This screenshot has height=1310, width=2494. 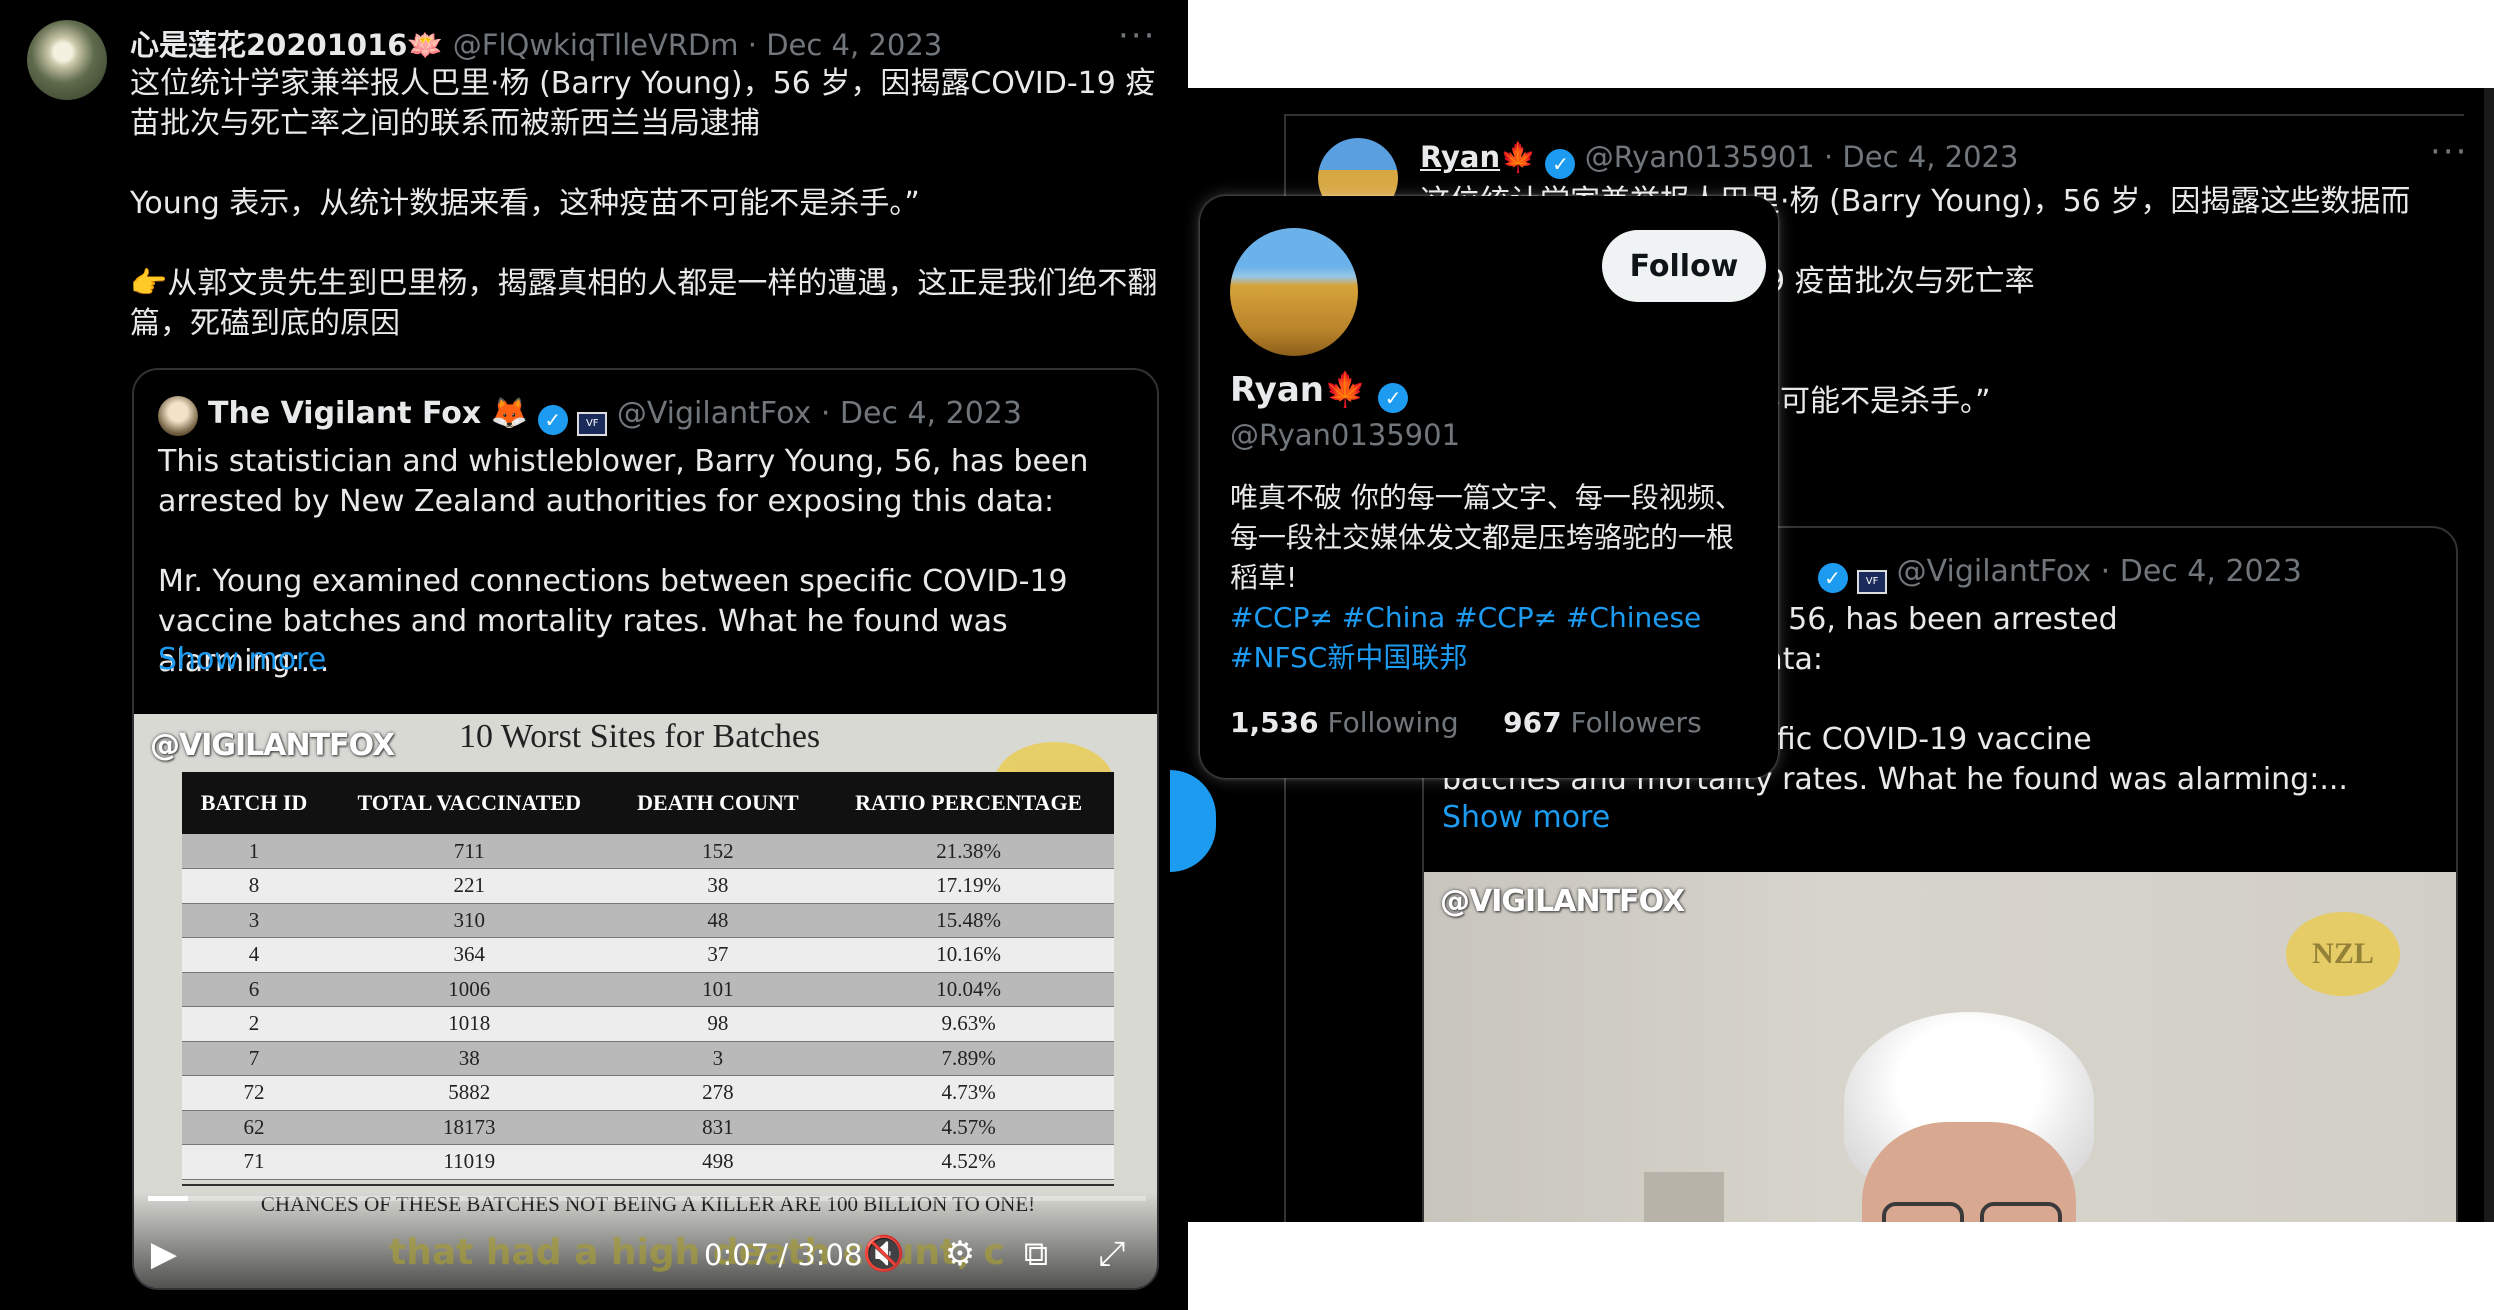 What do you see at coordinates (254, 1024) in the screenshot?
I see `table-cell: 2` at bounding box center [254, 1024].